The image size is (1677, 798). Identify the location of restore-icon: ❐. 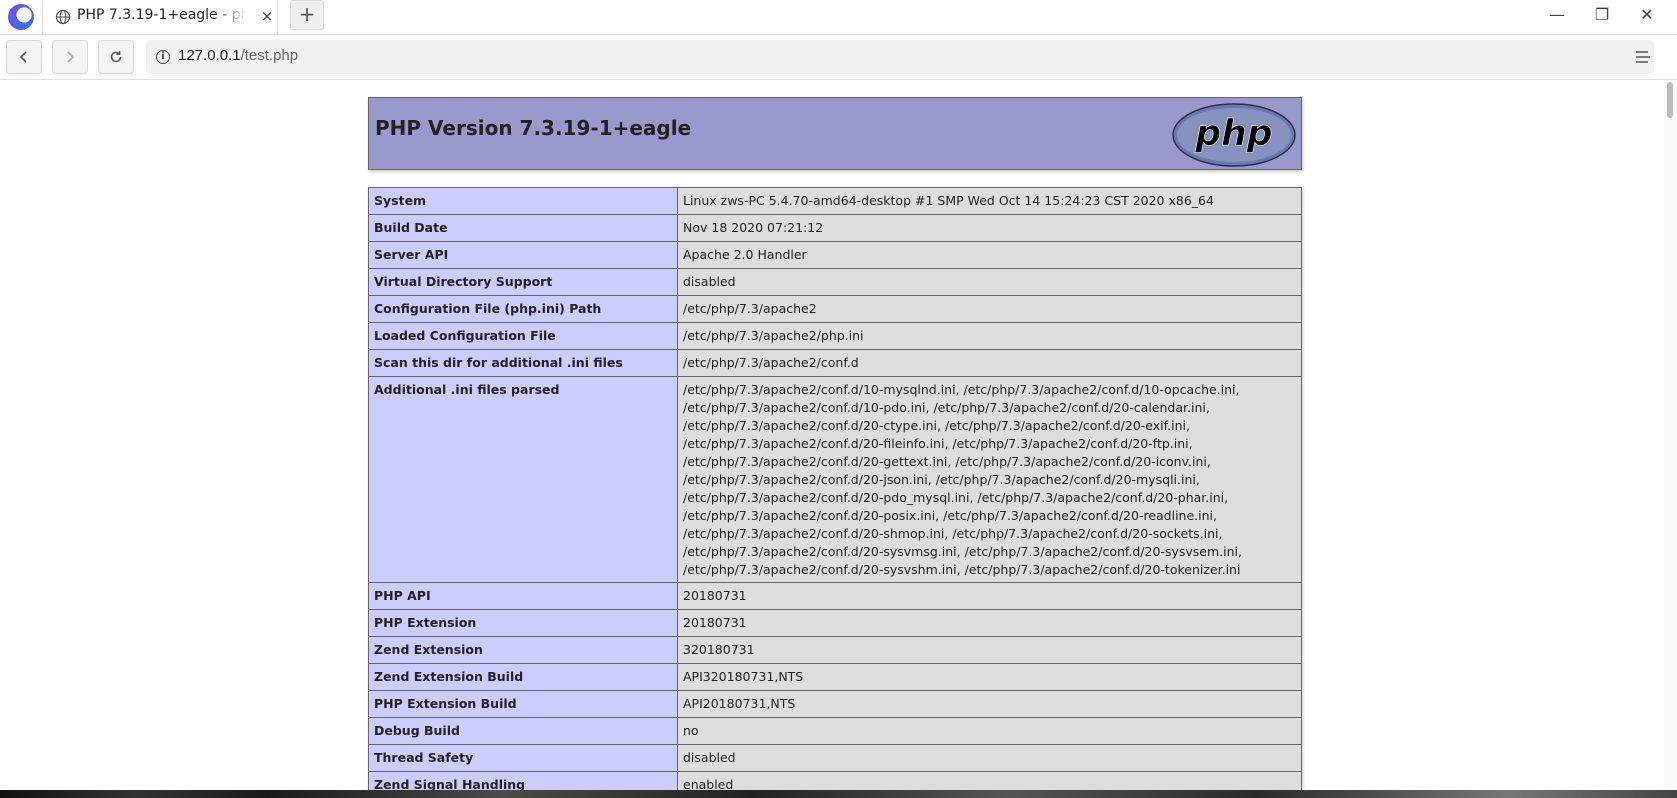
(1602, 15).